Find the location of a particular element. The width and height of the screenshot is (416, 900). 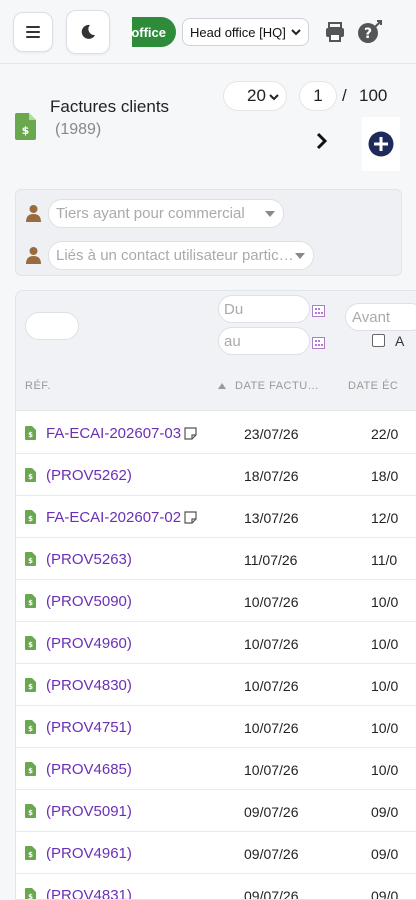

sales-rep-filter: Tiers ayant pour commercial is located at coordinates (166, 213).